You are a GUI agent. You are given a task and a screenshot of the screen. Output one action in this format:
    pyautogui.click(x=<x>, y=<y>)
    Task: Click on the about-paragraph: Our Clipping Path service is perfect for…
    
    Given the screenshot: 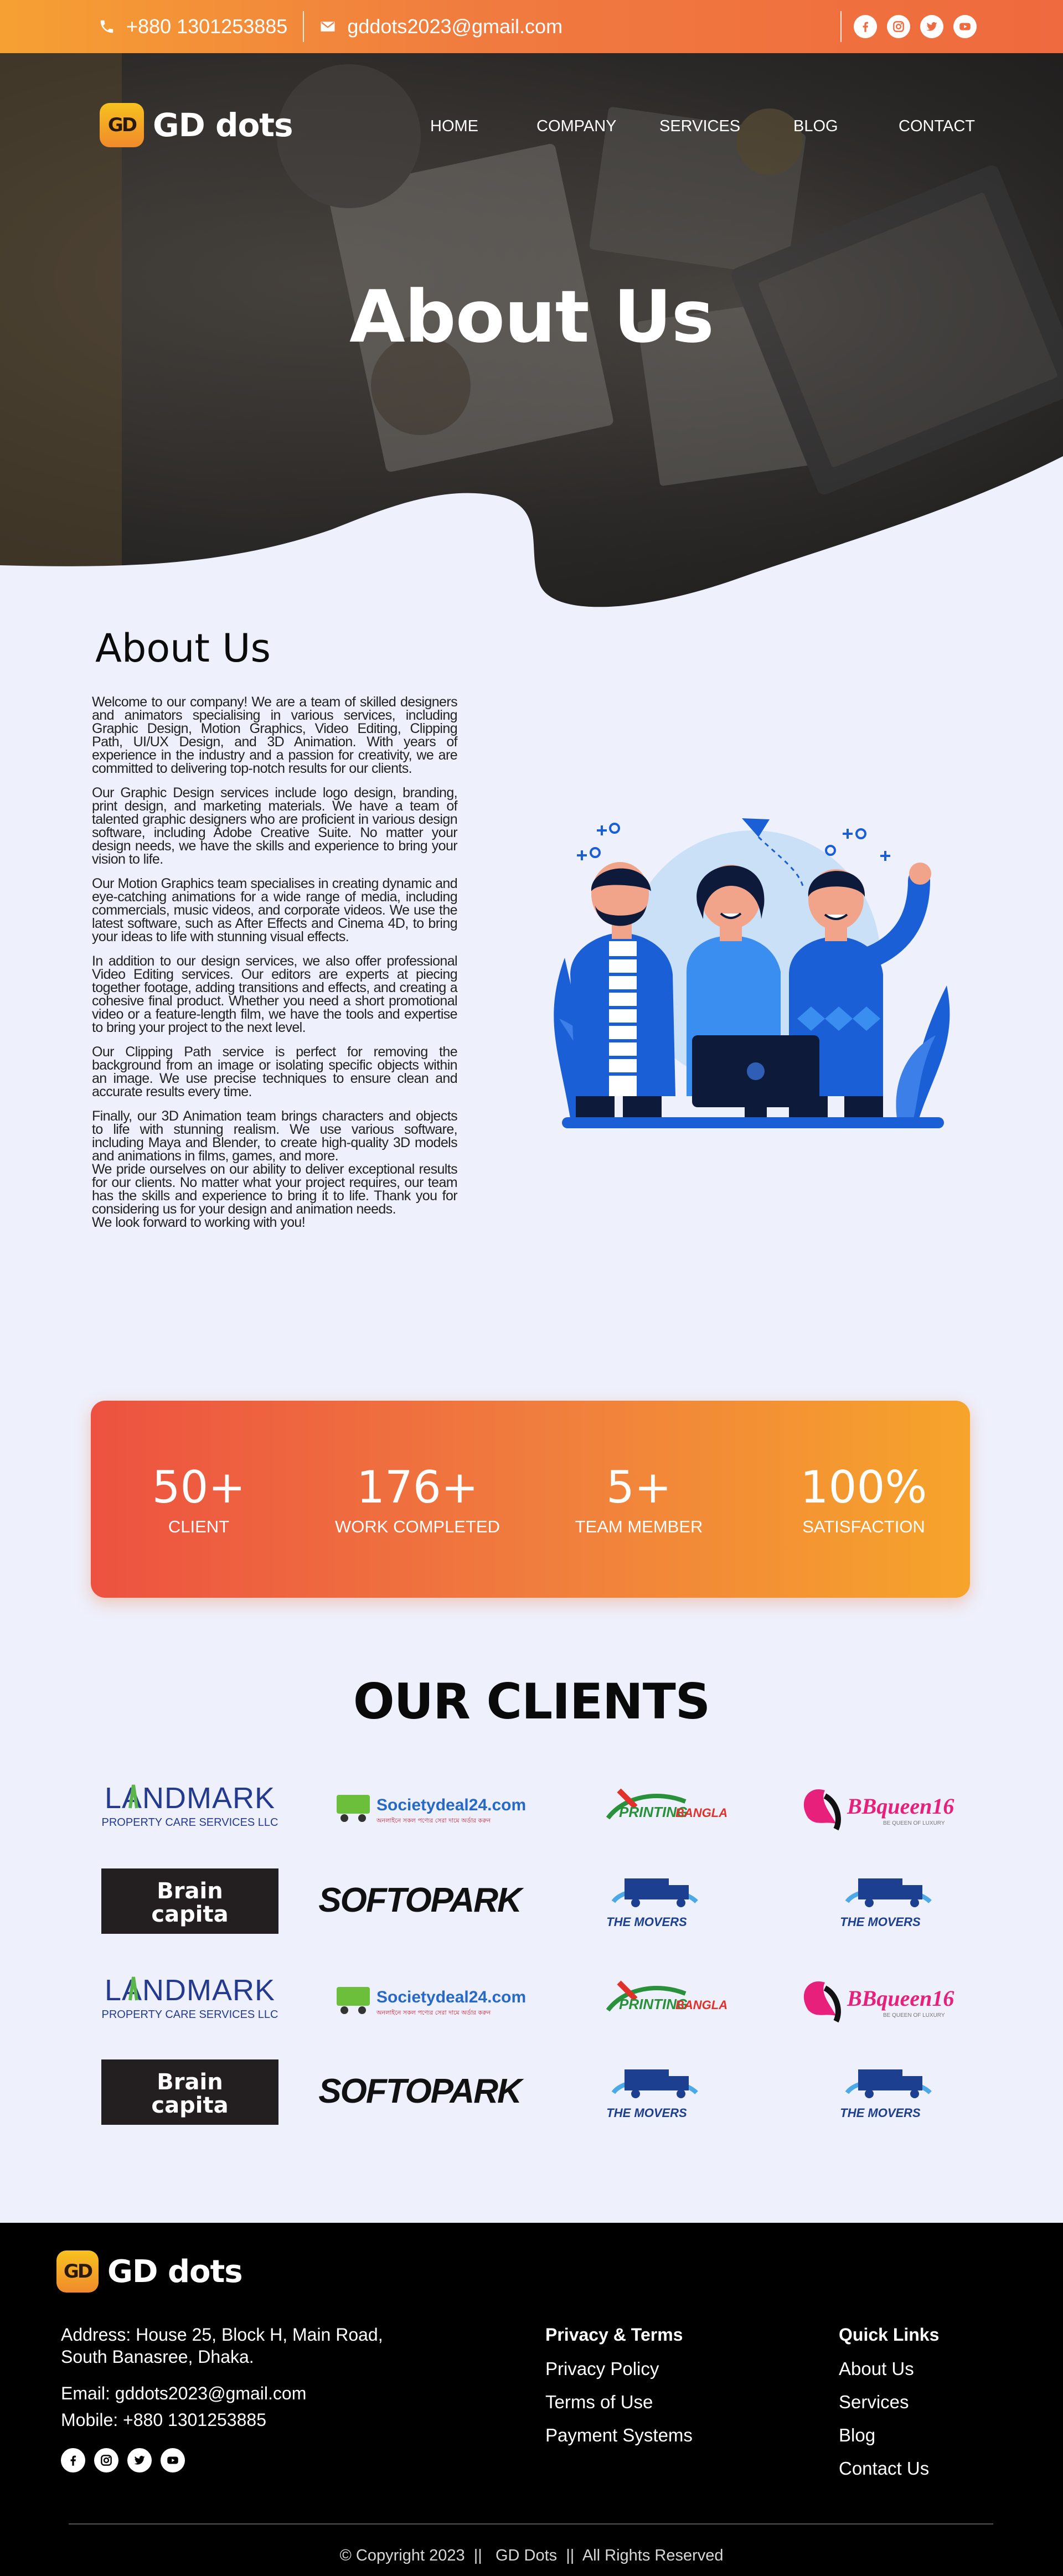 What is the action you would take?
    pyautogui.click(x=275, y=1071)
    